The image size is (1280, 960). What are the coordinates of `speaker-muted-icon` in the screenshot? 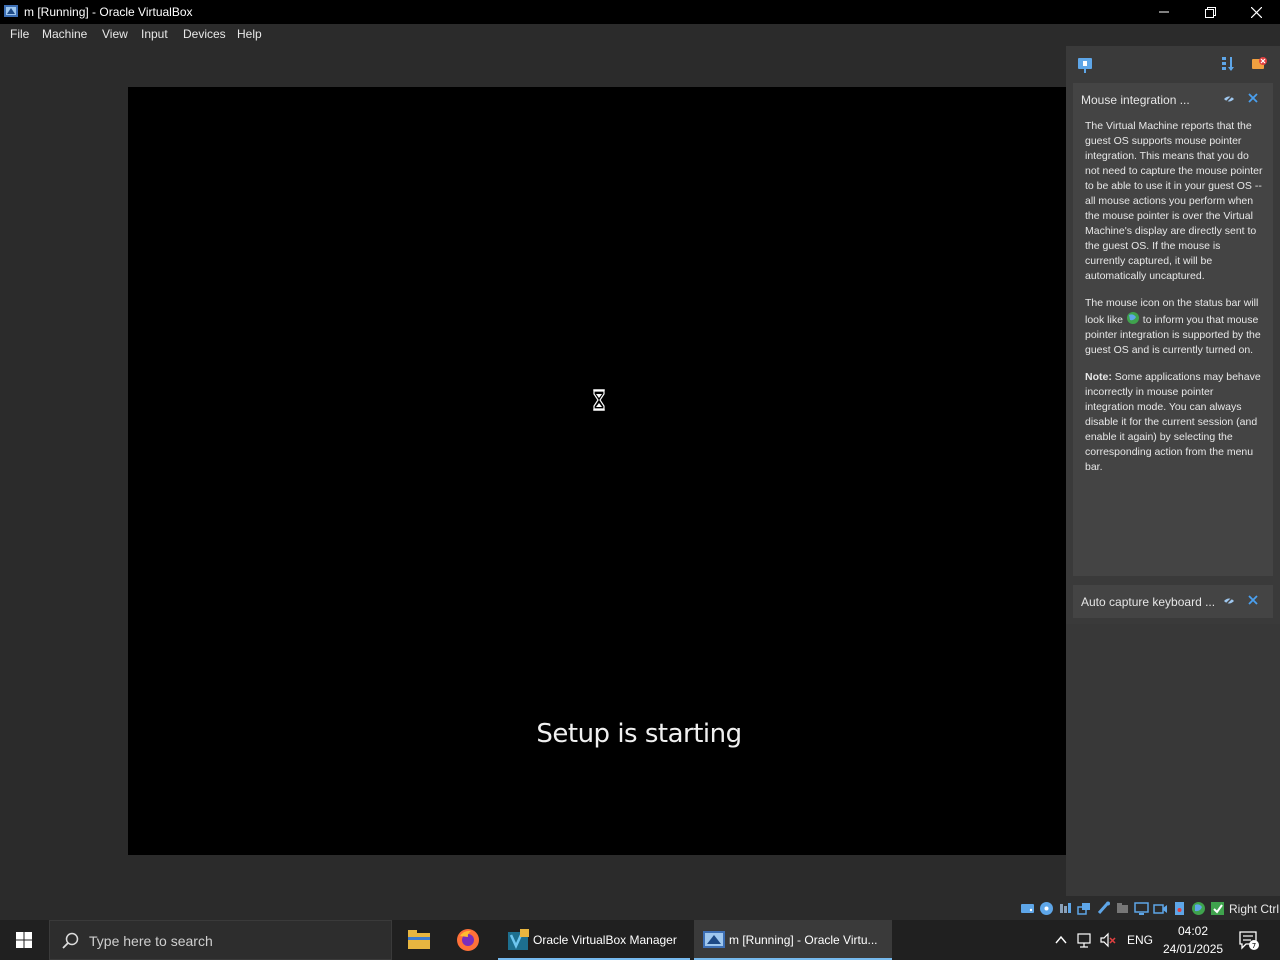 It's located at (1108, 940).